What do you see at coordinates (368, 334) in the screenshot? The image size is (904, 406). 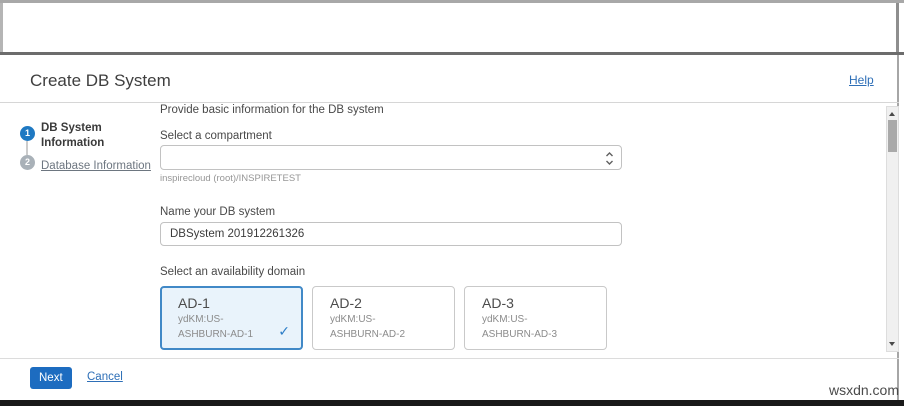 I see `ad-card-subtitle-line2: ASHBURN-AD-2` at bounding box center [368, 334].